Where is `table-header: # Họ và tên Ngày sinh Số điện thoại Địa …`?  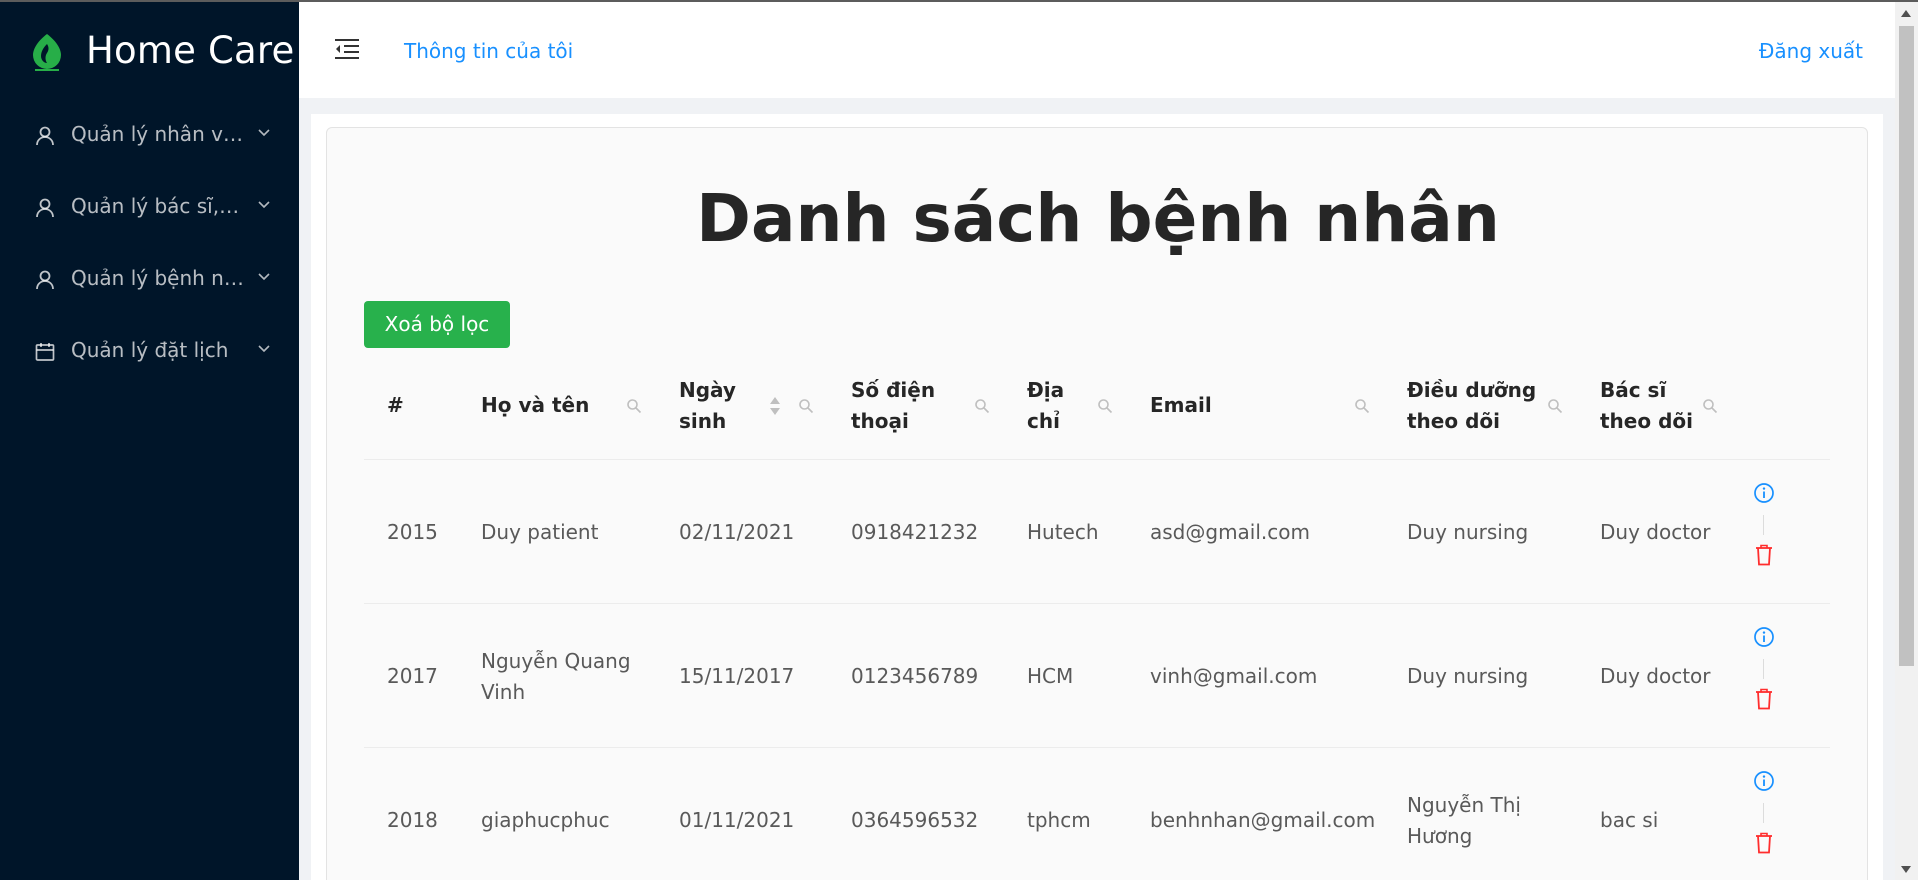
table-header: # Họ và tên Ngày sinh Số điện thoại Địa … is located at coordinates (1097, 405).